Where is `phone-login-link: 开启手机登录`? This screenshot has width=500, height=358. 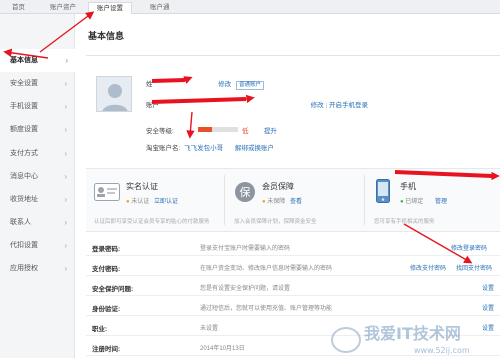 phone-login-link: 开启手机登录 is located at coordinates (348, 105).